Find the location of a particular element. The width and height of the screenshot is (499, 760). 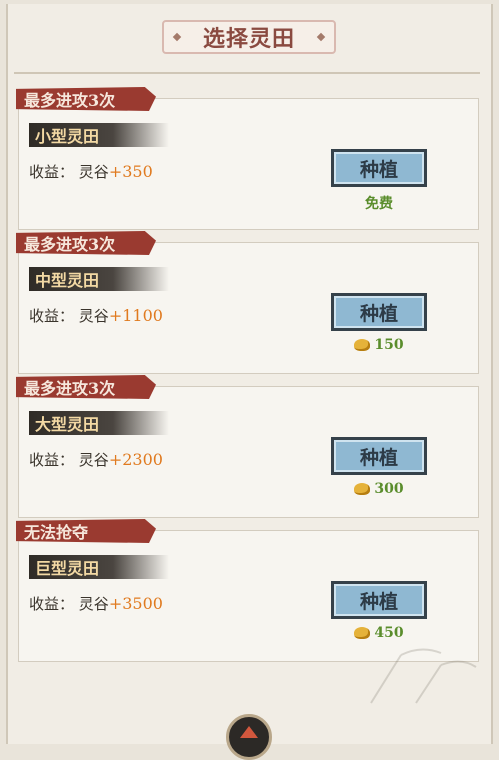

income-value: +2300 is located at coordinates (135, 459).